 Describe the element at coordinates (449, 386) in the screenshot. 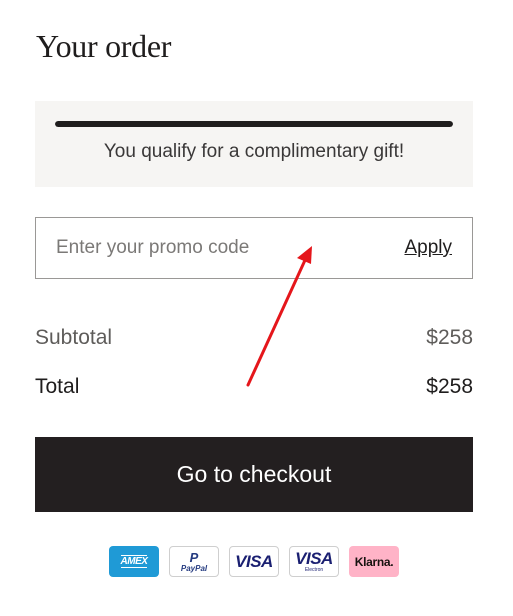

I see `total-value: $258` at that location.